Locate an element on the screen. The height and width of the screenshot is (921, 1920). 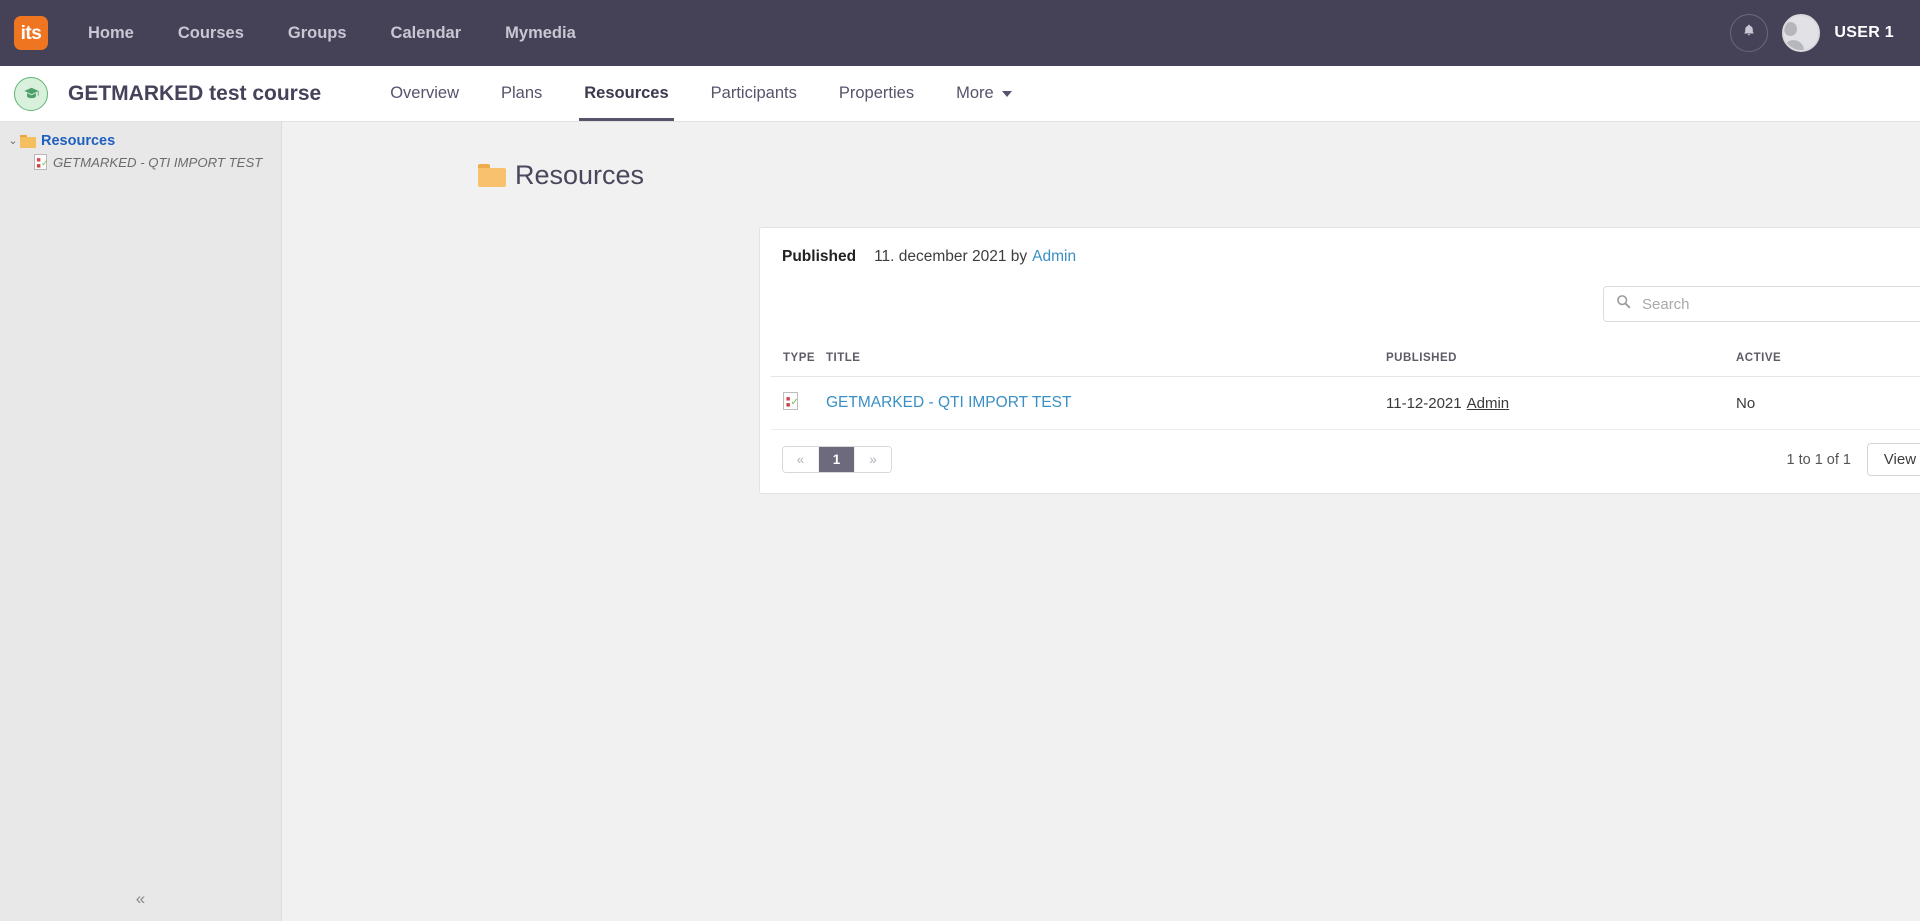
tab-resources: Resources is located at coordinates (626, 93).